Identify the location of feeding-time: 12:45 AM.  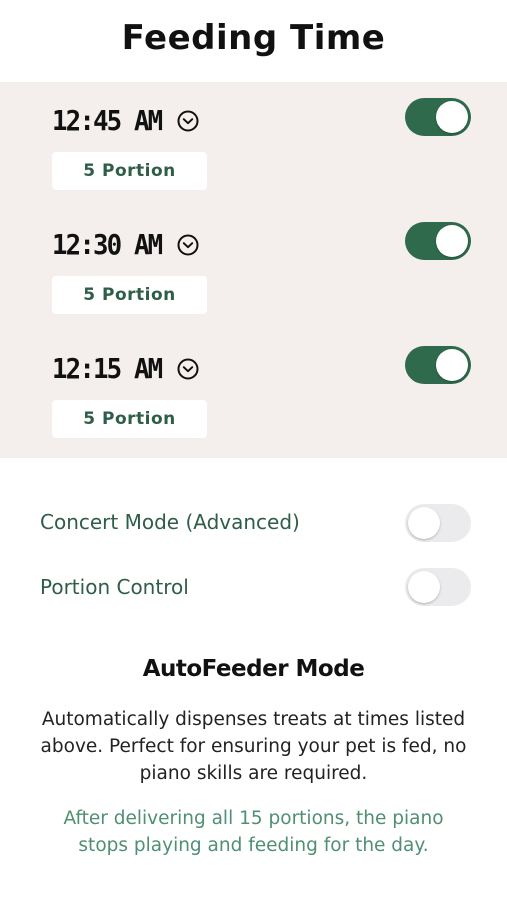
(107, 120).